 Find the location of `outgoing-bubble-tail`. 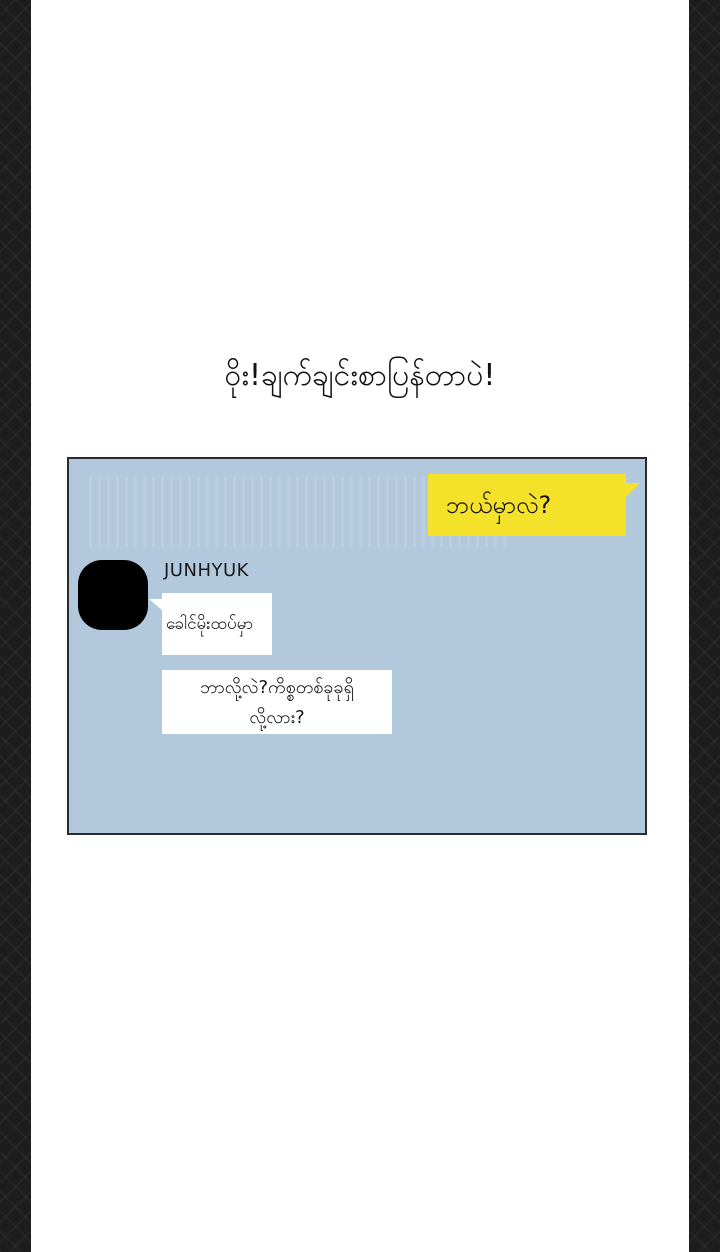

outgoing-bubble-tail is located at coordinates (633, 490).